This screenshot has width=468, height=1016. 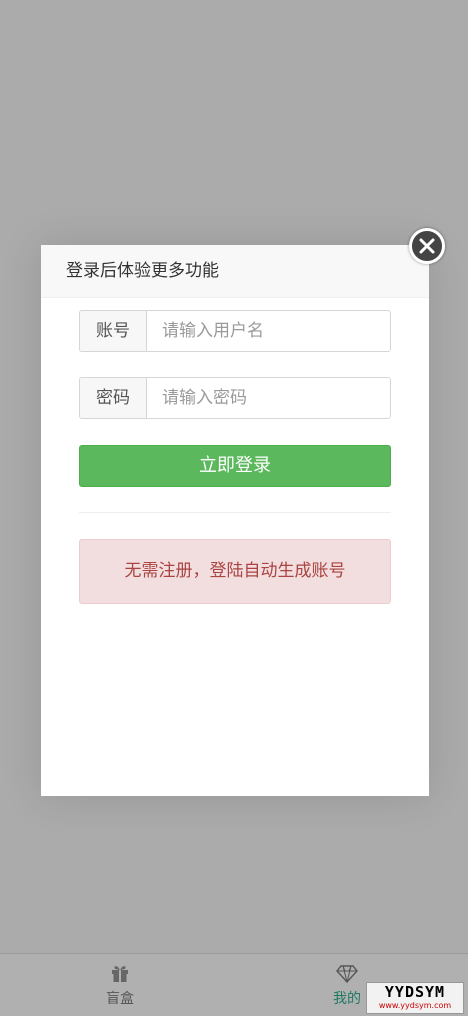 I want to click on watermark-logo: YYDSYM www.yydsym.com, so click(x=415, y=998).